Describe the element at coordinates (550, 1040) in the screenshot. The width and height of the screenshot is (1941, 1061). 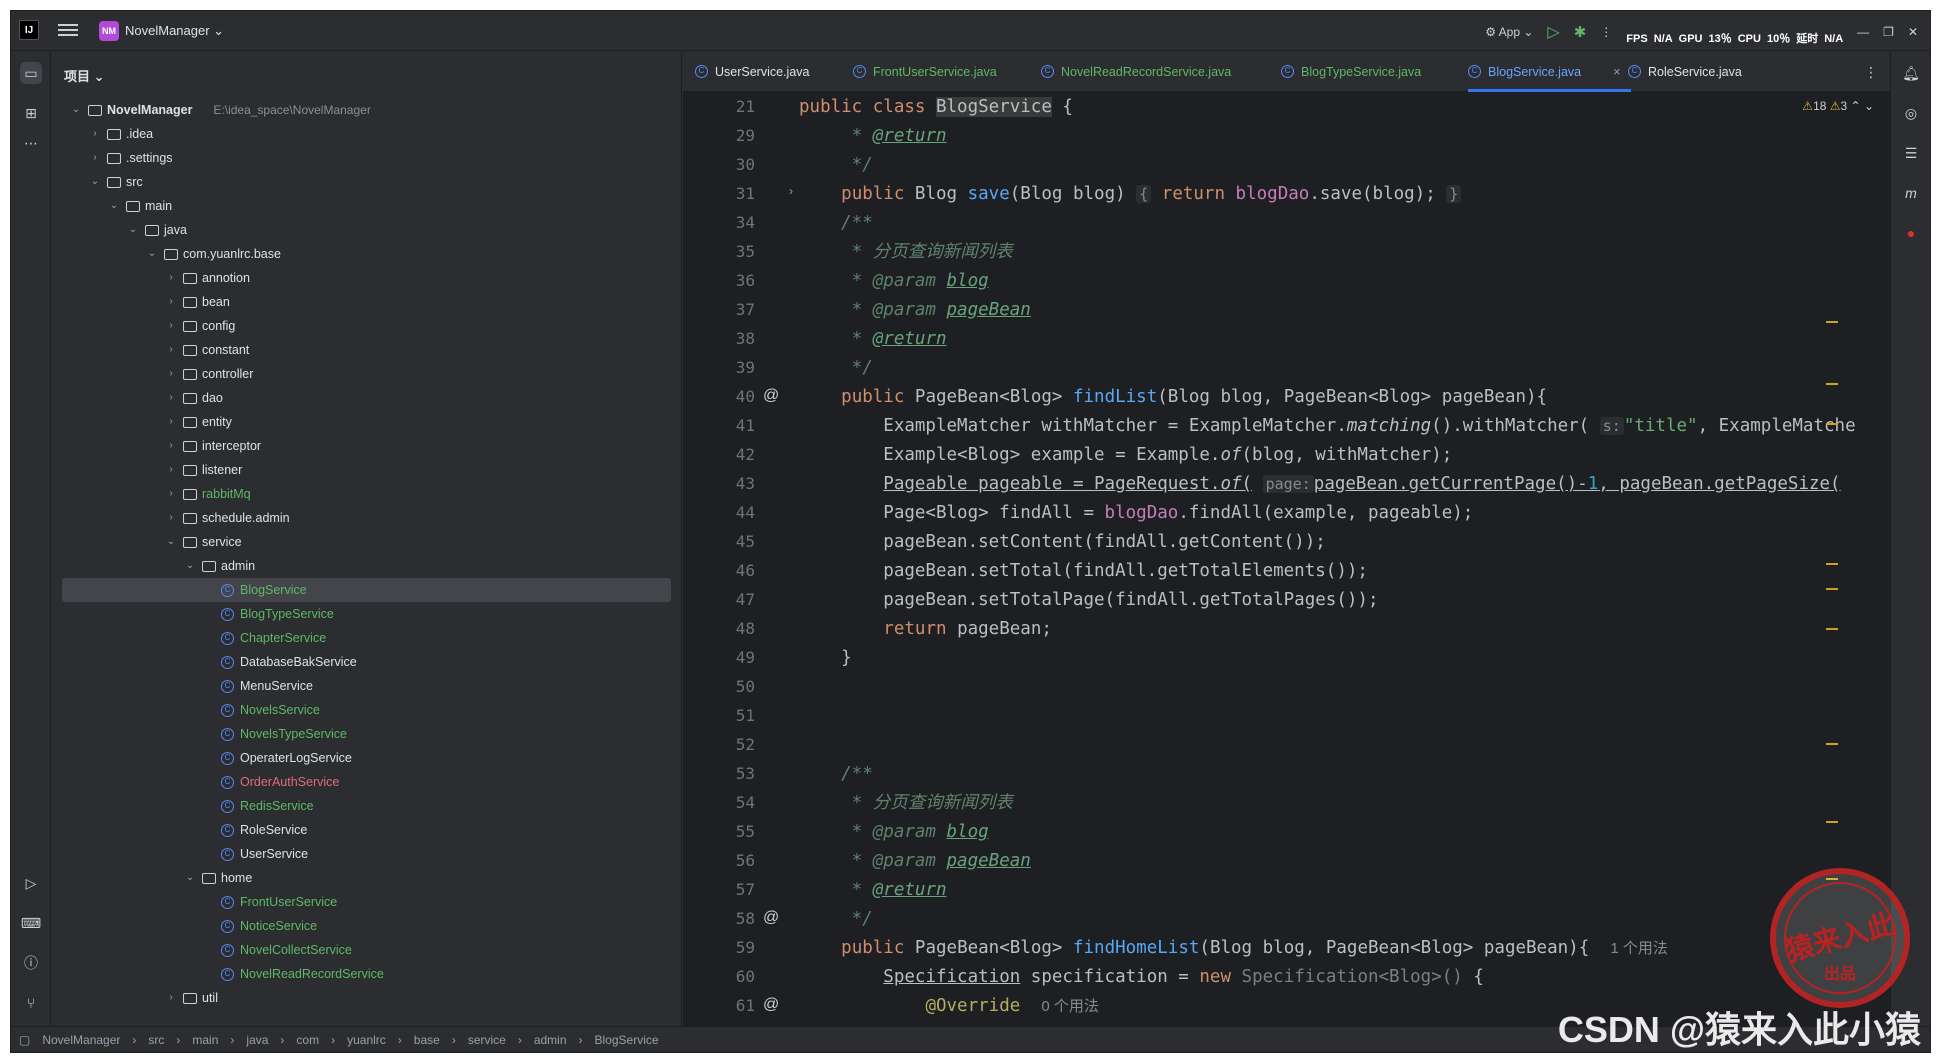
I see `breadcrumb-item: admin` at that location.